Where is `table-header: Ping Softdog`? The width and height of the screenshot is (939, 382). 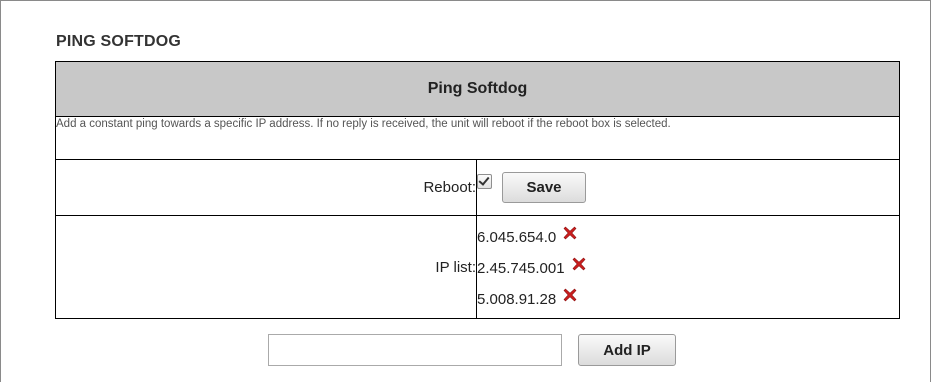 table-header: Ping Softdog is located at coordinates (477, 89).